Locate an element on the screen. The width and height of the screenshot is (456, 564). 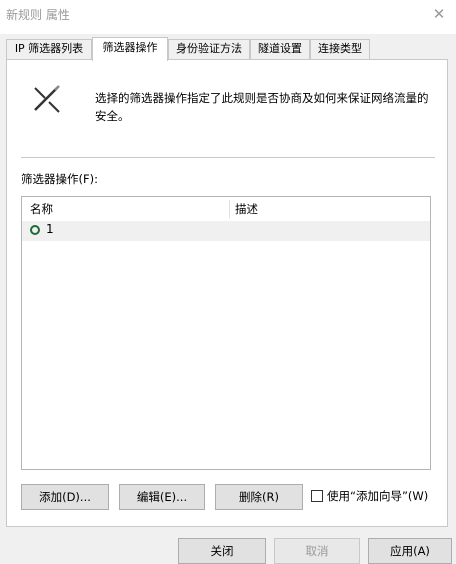
column-divider is located at coordinates (229, 209).